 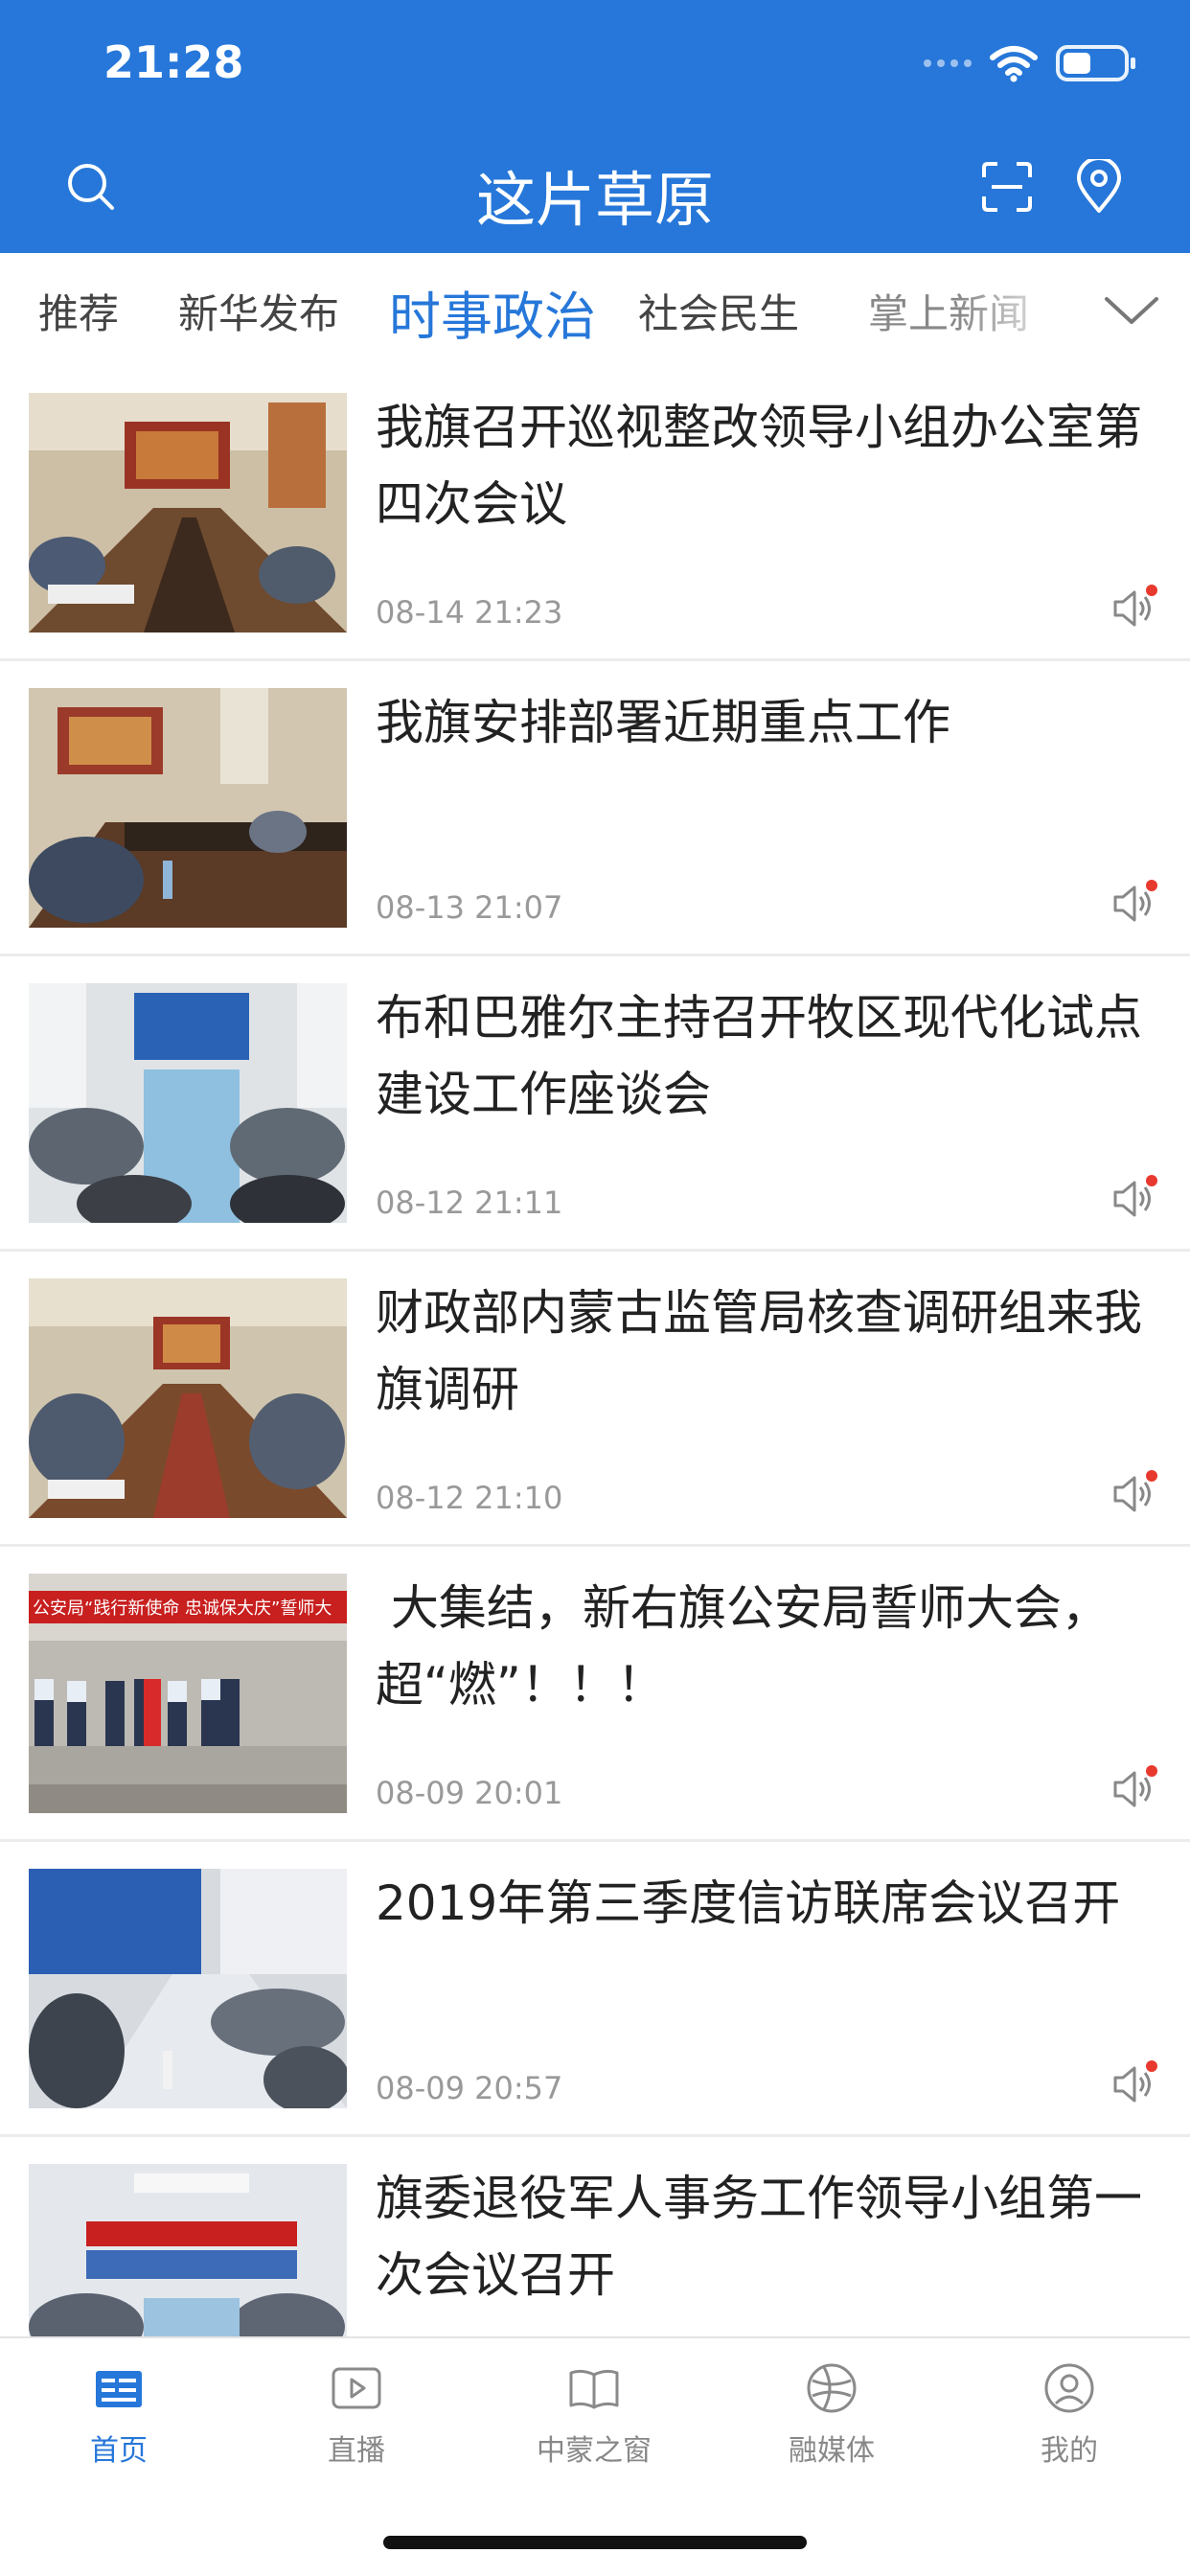 What do you see at coordinates (1070, 2451) in the screenshot?
I see `nav-mine-label: 我的` at bounding box center [1070, 2451].